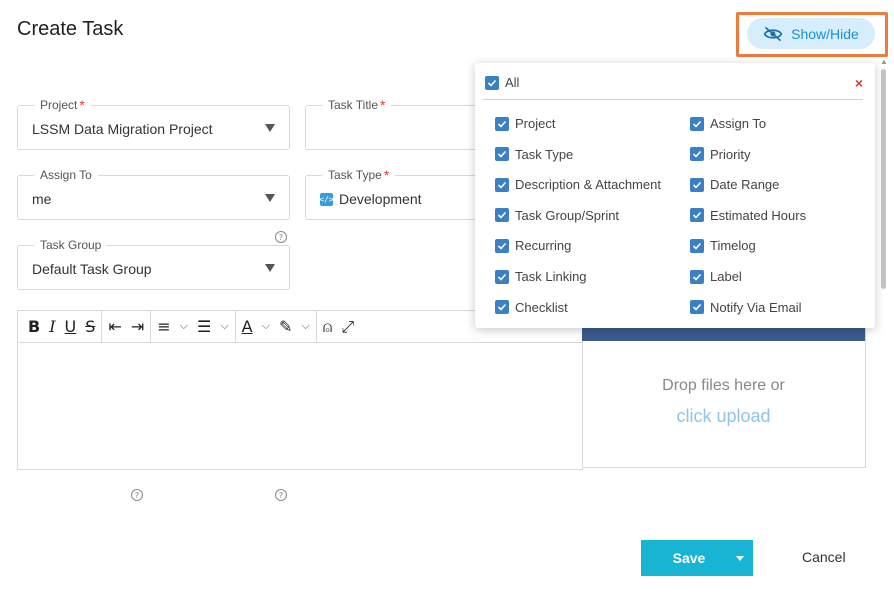  I want to click on code-icon: </>, so click(326, 199).